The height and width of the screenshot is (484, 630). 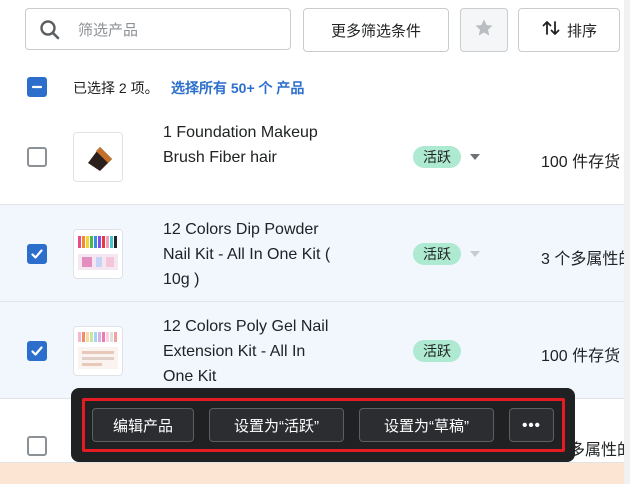 I want to click on sort-label: 排序, so click(x=581, y=31).